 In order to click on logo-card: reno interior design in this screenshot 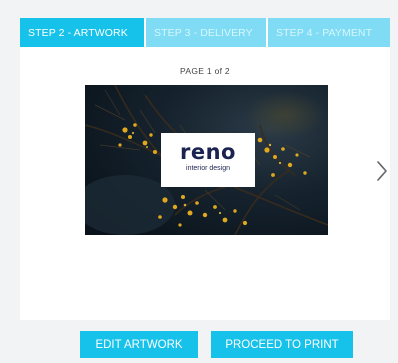, I will do `click(208, 160)`.